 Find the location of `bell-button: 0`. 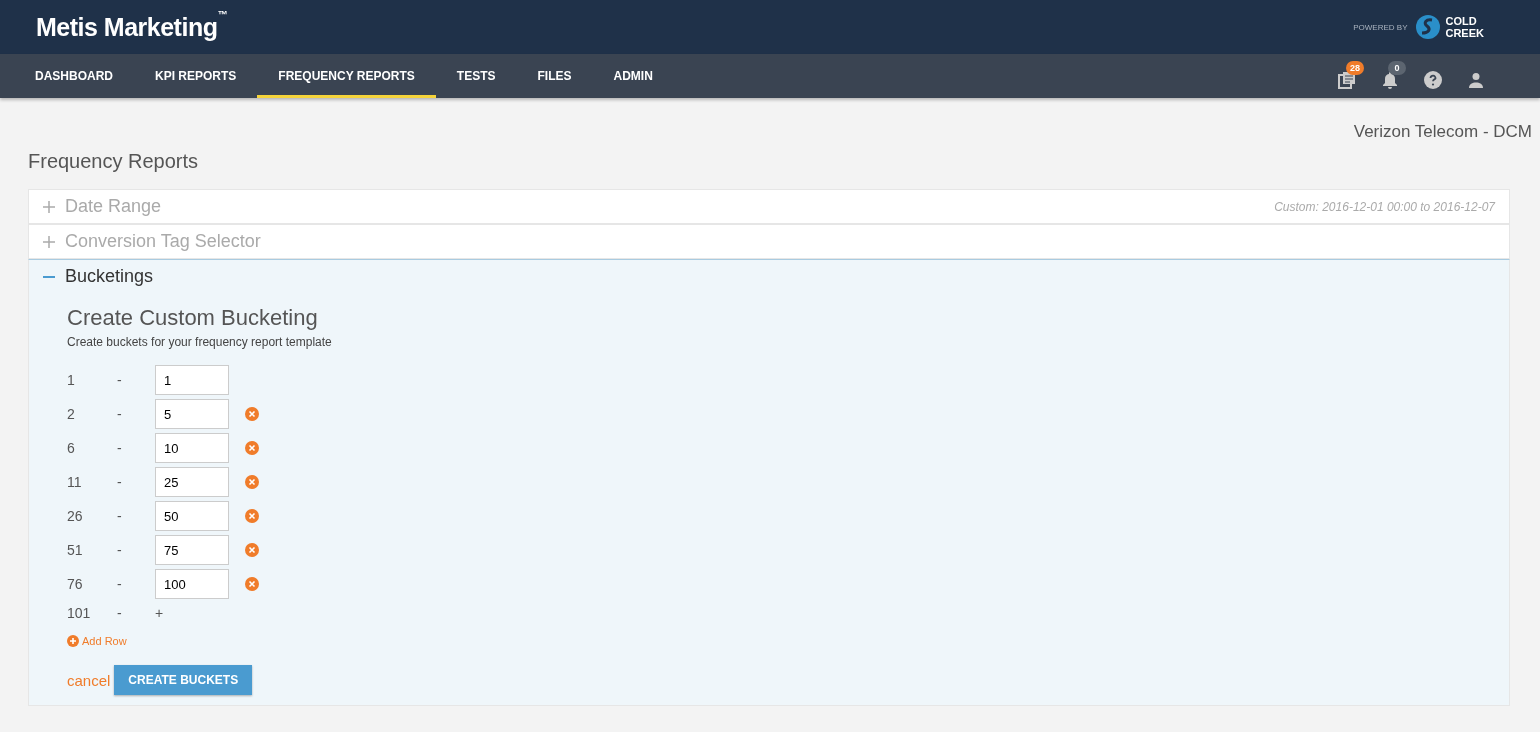

bell-button: 0 is located at coordinates (1393, 76).